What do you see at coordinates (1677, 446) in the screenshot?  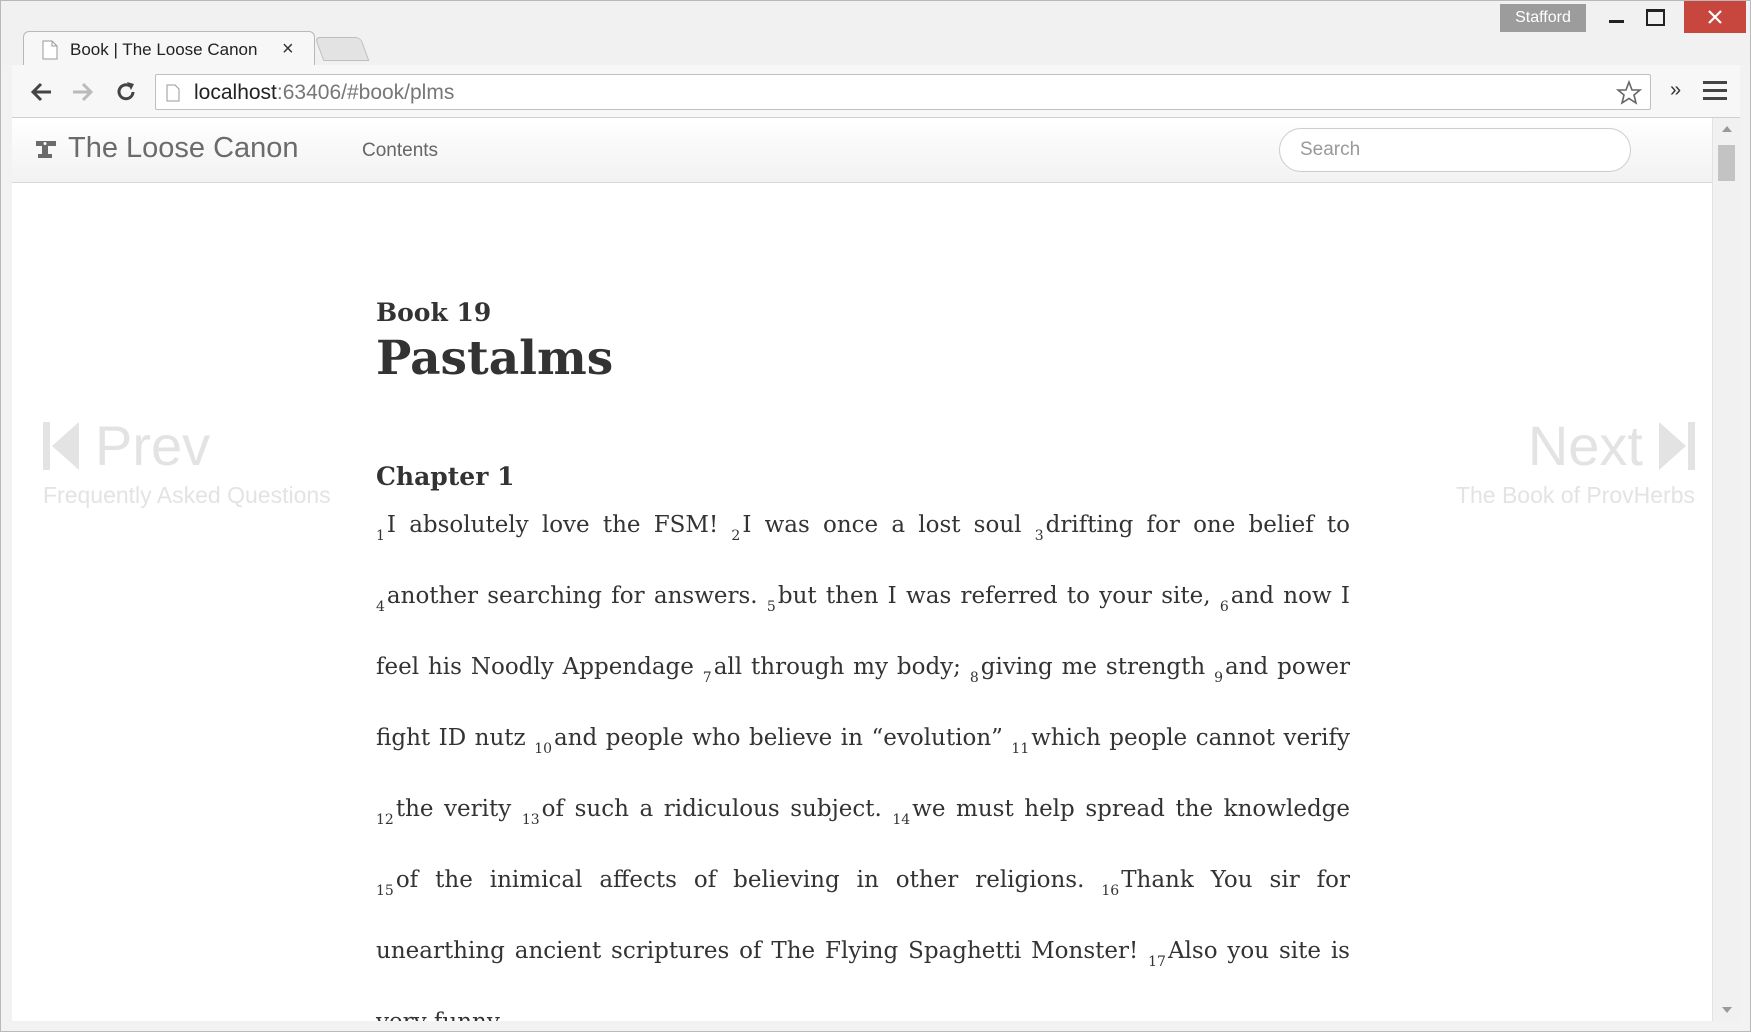 I see `skip-forward-icon` at bounding box center [1677, 446].